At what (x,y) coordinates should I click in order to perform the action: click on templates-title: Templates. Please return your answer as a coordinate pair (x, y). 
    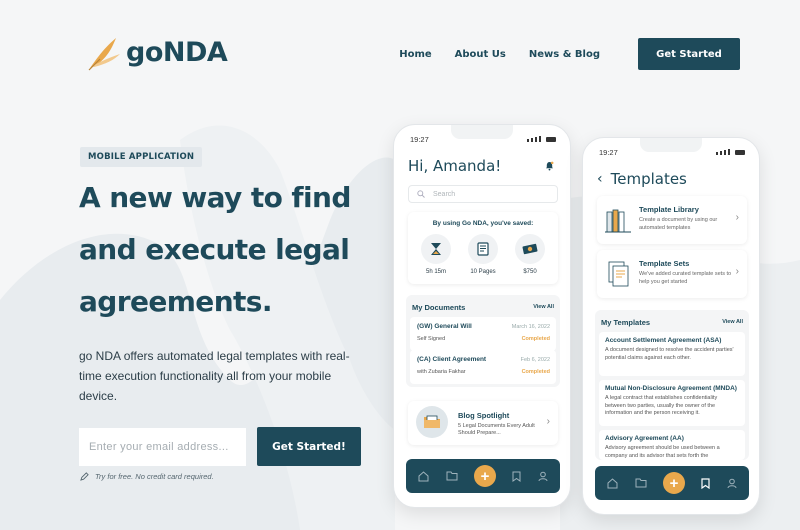
    Looking at the image, I should click on (648, 179).